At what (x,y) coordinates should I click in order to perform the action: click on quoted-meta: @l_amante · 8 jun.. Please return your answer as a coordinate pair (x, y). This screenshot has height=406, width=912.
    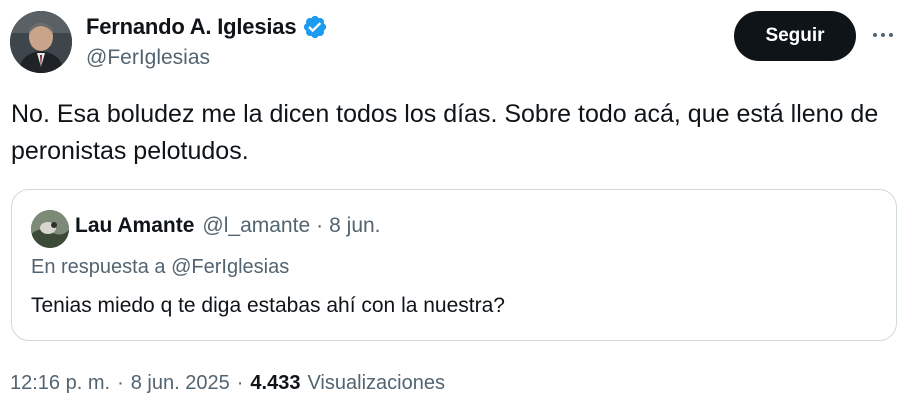
    Looking at the image, I should click on (291, 226).